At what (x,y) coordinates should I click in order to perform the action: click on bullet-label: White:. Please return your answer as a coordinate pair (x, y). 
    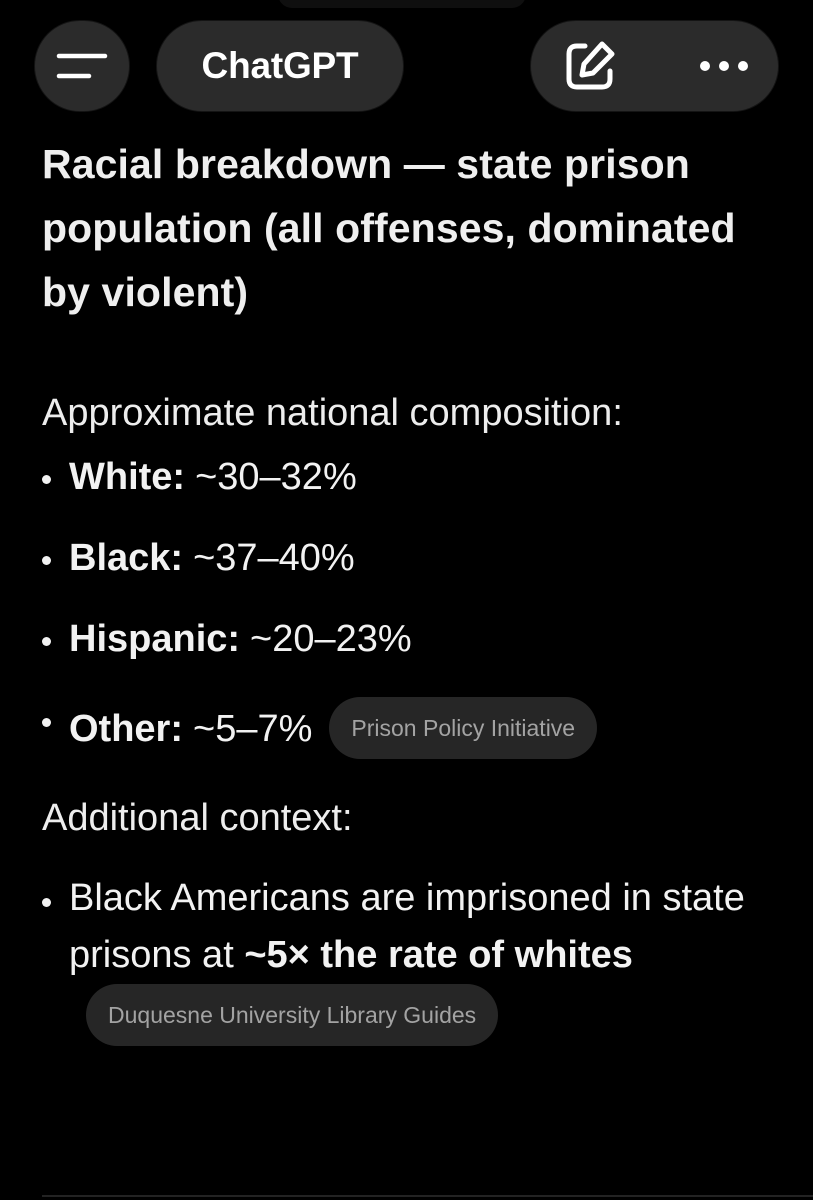
    Looking at the image, I should click on (127, 477).